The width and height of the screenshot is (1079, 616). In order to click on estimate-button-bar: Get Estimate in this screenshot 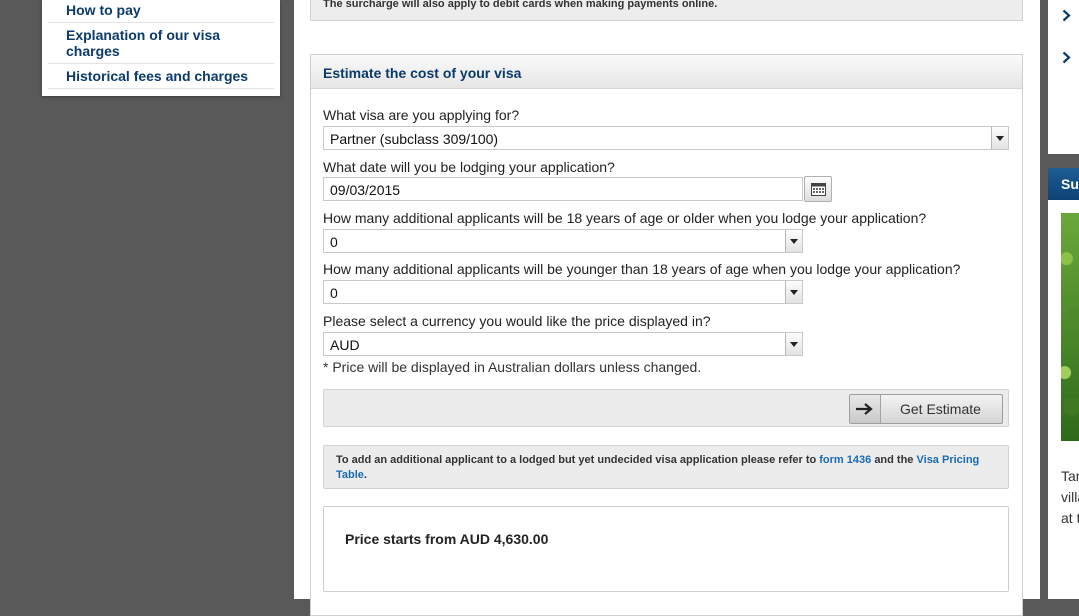, I will do `click(666, 408)`.